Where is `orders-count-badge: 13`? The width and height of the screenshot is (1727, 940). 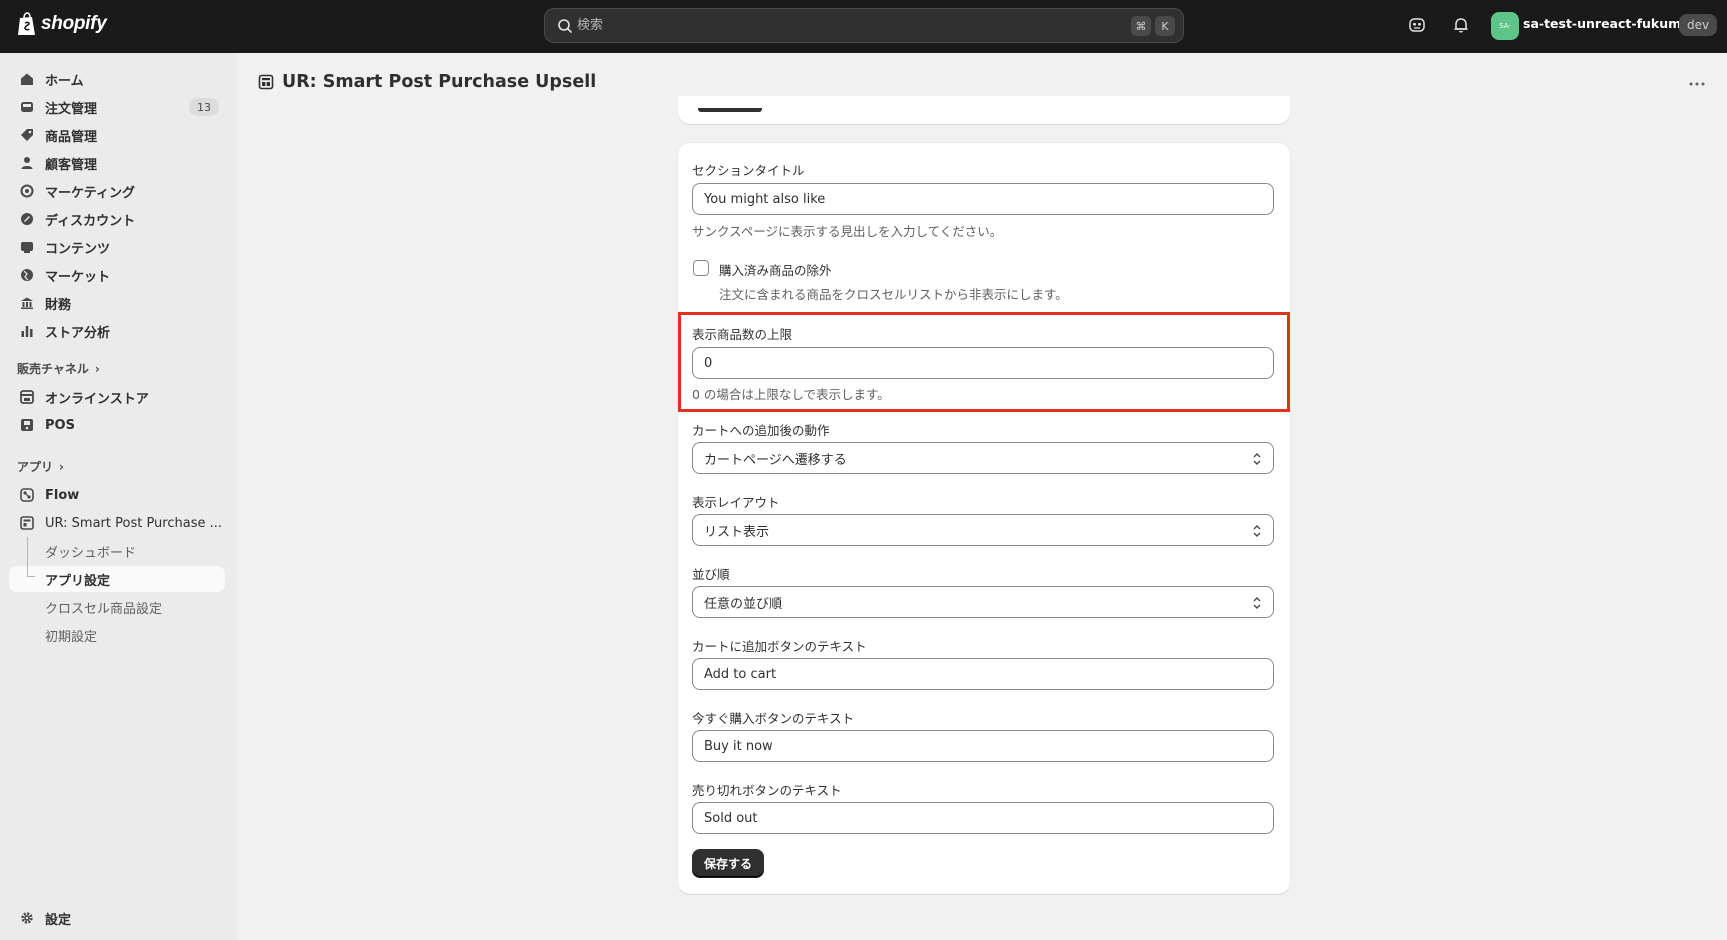
orders-count-badge: 13 is located at coordinates (204, 107).